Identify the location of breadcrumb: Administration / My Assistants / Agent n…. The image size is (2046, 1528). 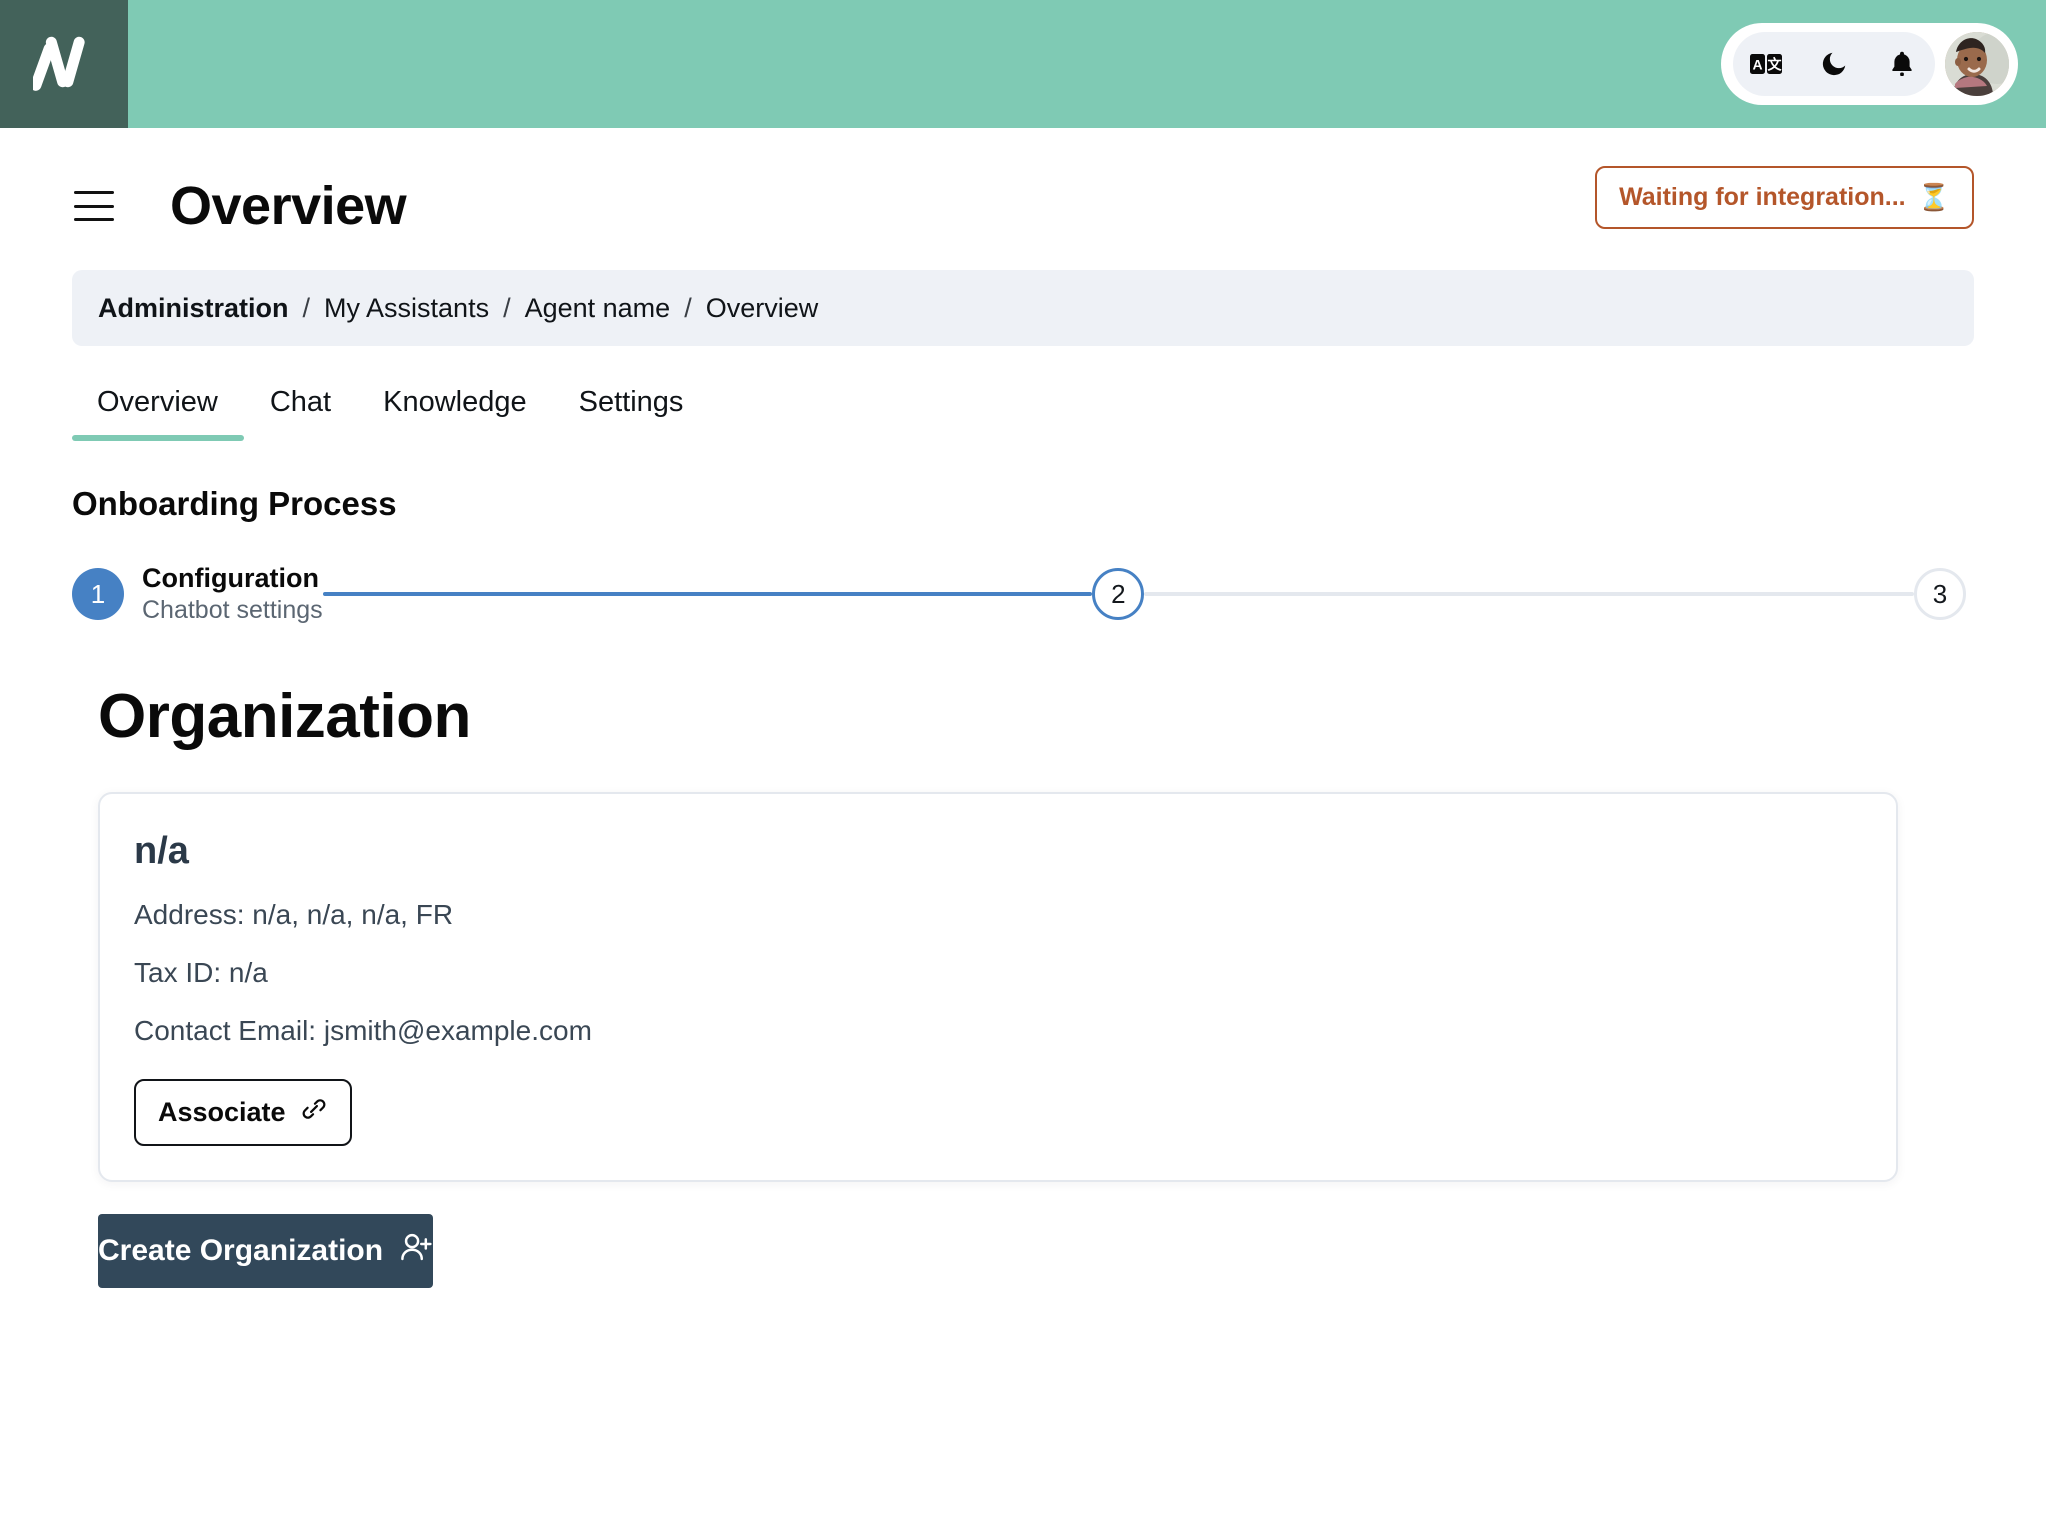
(1023, 308).